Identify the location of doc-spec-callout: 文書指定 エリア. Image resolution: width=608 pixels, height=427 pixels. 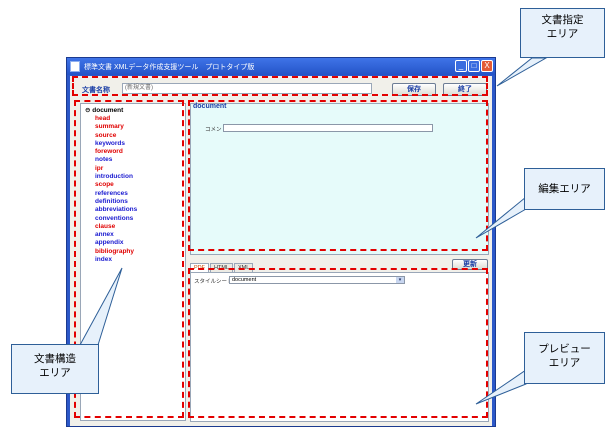
(562, 33).